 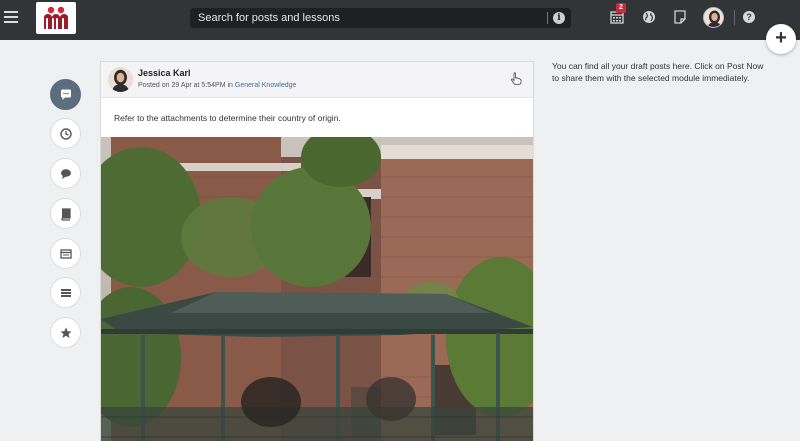 I want to click on rail-lessons-button, so click(x=65, y=213).